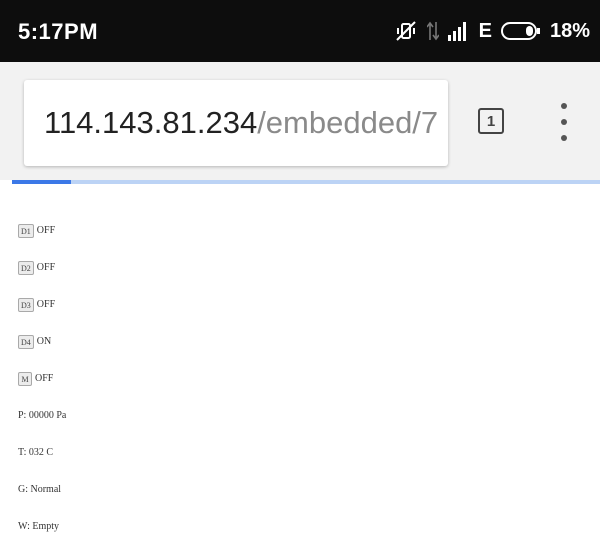  I want to click on url-path: /embedded/7, so click(348, 122).